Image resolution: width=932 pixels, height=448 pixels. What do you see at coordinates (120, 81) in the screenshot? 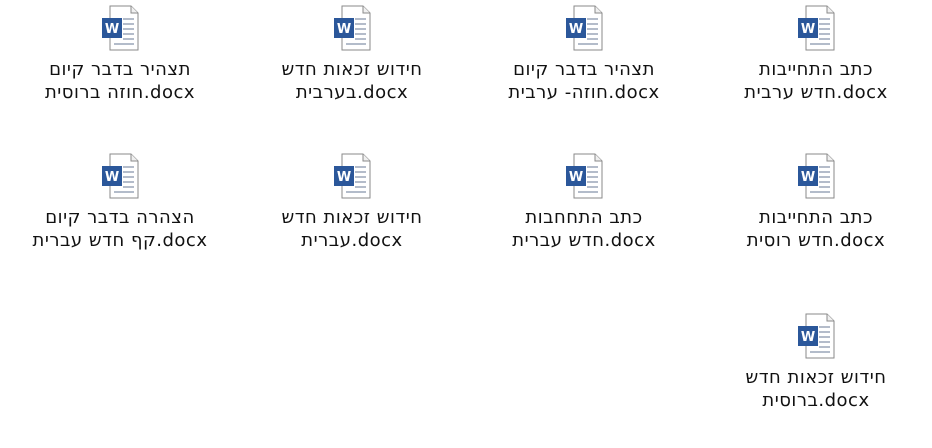
I see `file-name: תצהיר בדבר קיום חוזה ברוסית.docx` at bounding box center [120, 81].